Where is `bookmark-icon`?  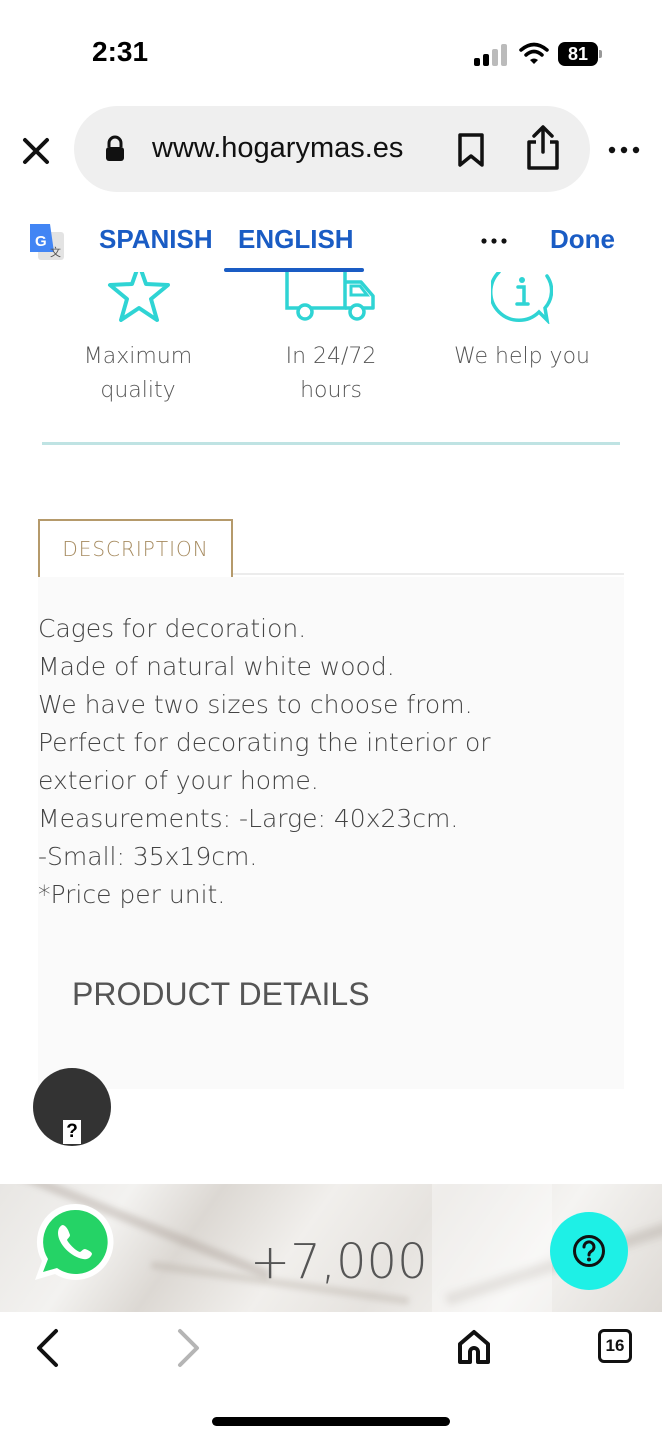 bookmark-icon is located at coordinates (471, 150).